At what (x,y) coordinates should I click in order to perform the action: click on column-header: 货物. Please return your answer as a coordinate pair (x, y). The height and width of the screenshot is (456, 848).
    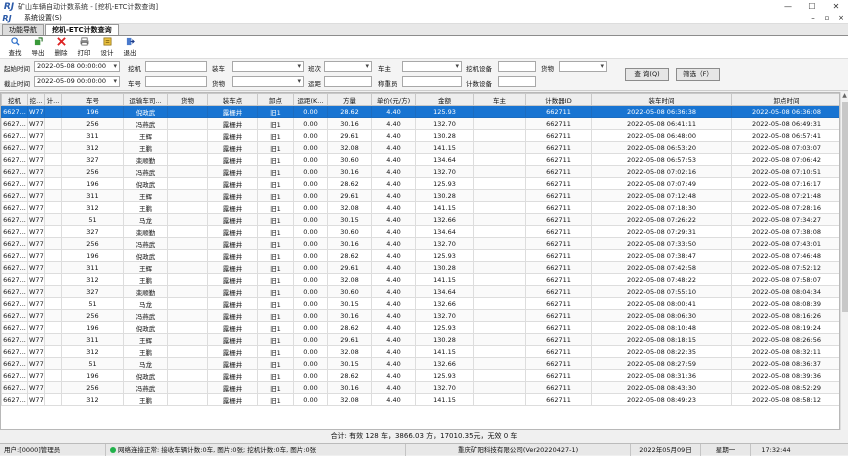
    Looking at the image, I should click on (187, 99).